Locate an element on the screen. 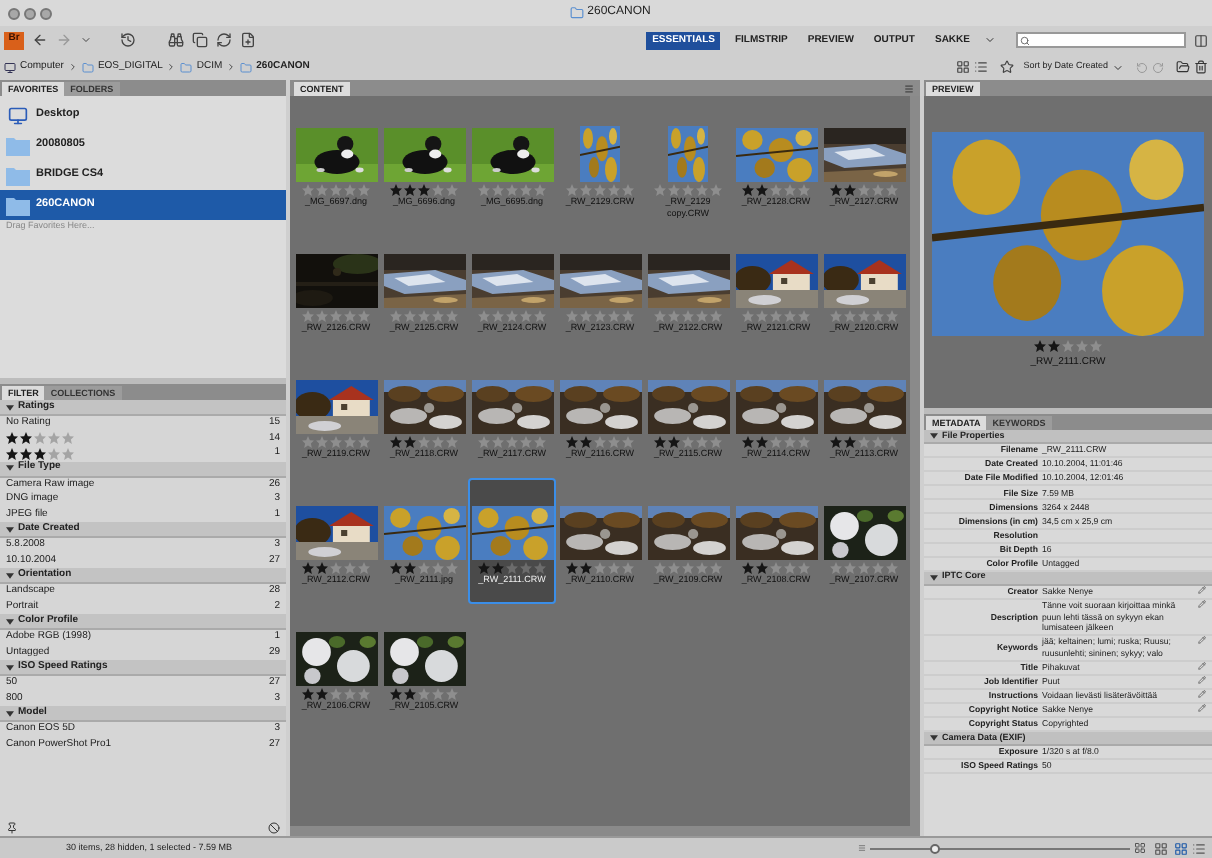 The width and height of the screenshot is (1212, 858). details-view-icon is located at coordinates (1181, 848).